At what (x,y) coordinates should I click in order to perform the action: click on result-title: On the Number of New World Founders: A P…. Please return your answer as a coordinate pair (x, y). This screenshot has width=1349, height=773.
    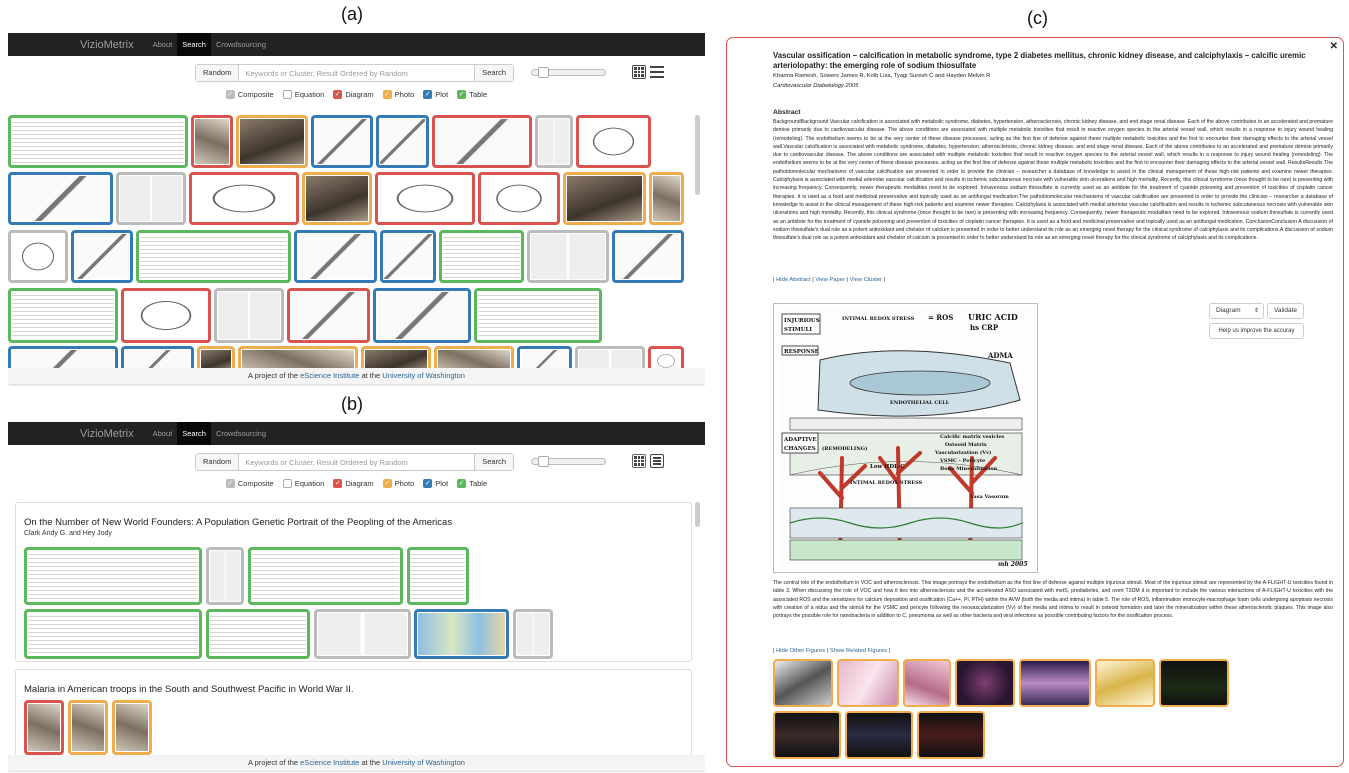
    Looking at the image, I should click on (238, 522).